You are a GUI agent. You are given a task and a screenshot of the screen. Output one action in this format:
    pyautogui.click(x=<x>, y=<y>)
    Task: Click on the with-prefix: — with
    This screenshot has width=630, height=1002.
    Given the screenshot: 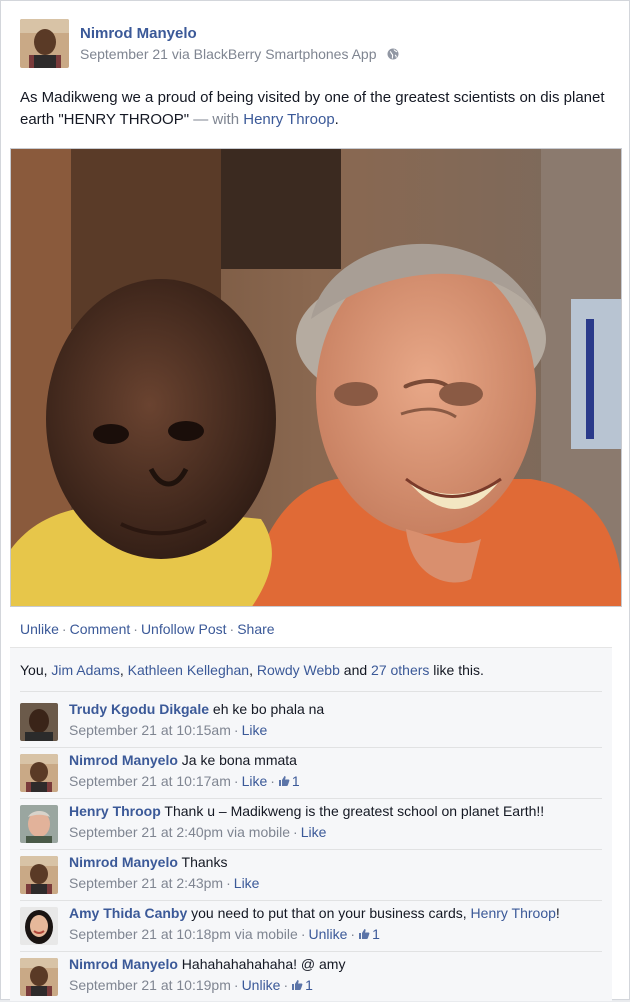 What is the action you would take?
    pyautogui.click(x=216, y=119)
    